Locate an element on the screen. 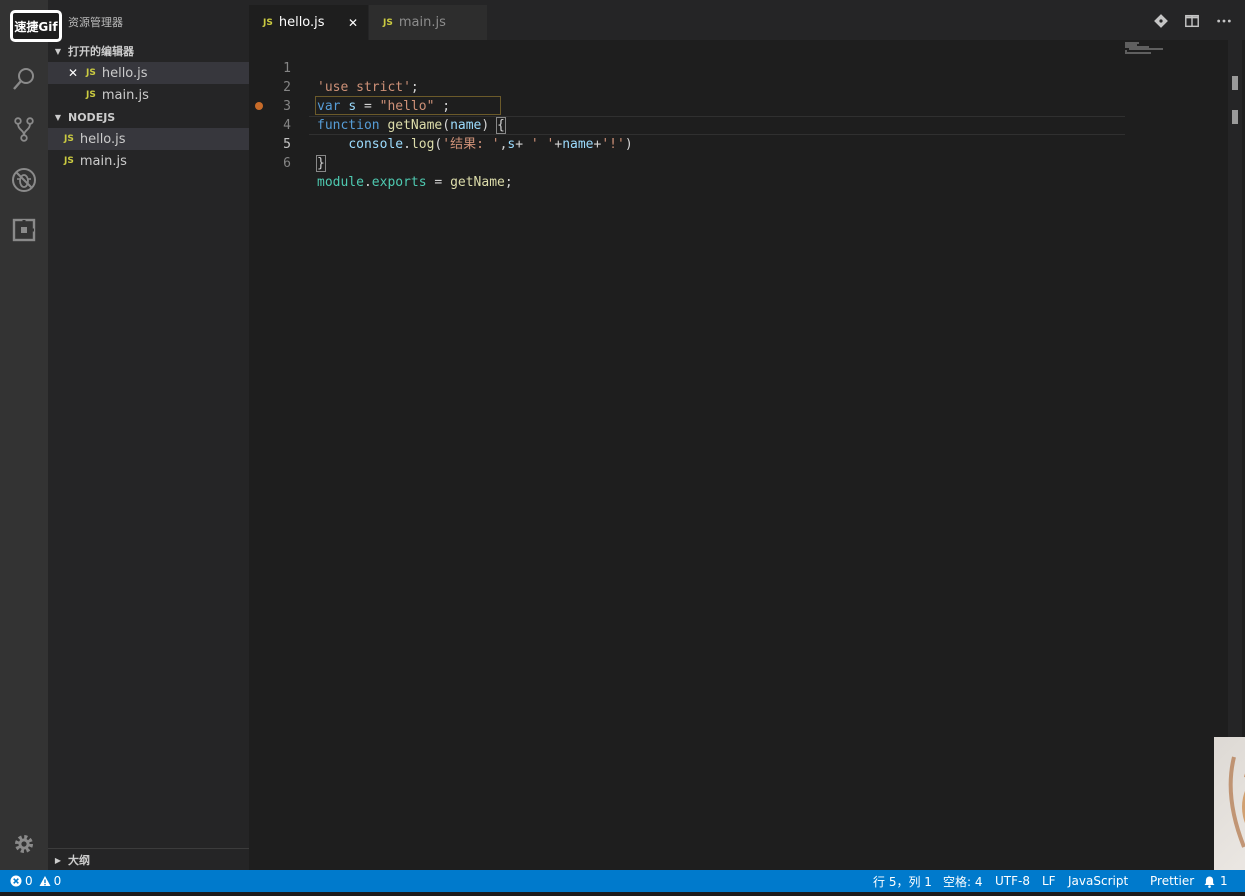  open-editor-label: main.js is located at coordinates (125, 95).